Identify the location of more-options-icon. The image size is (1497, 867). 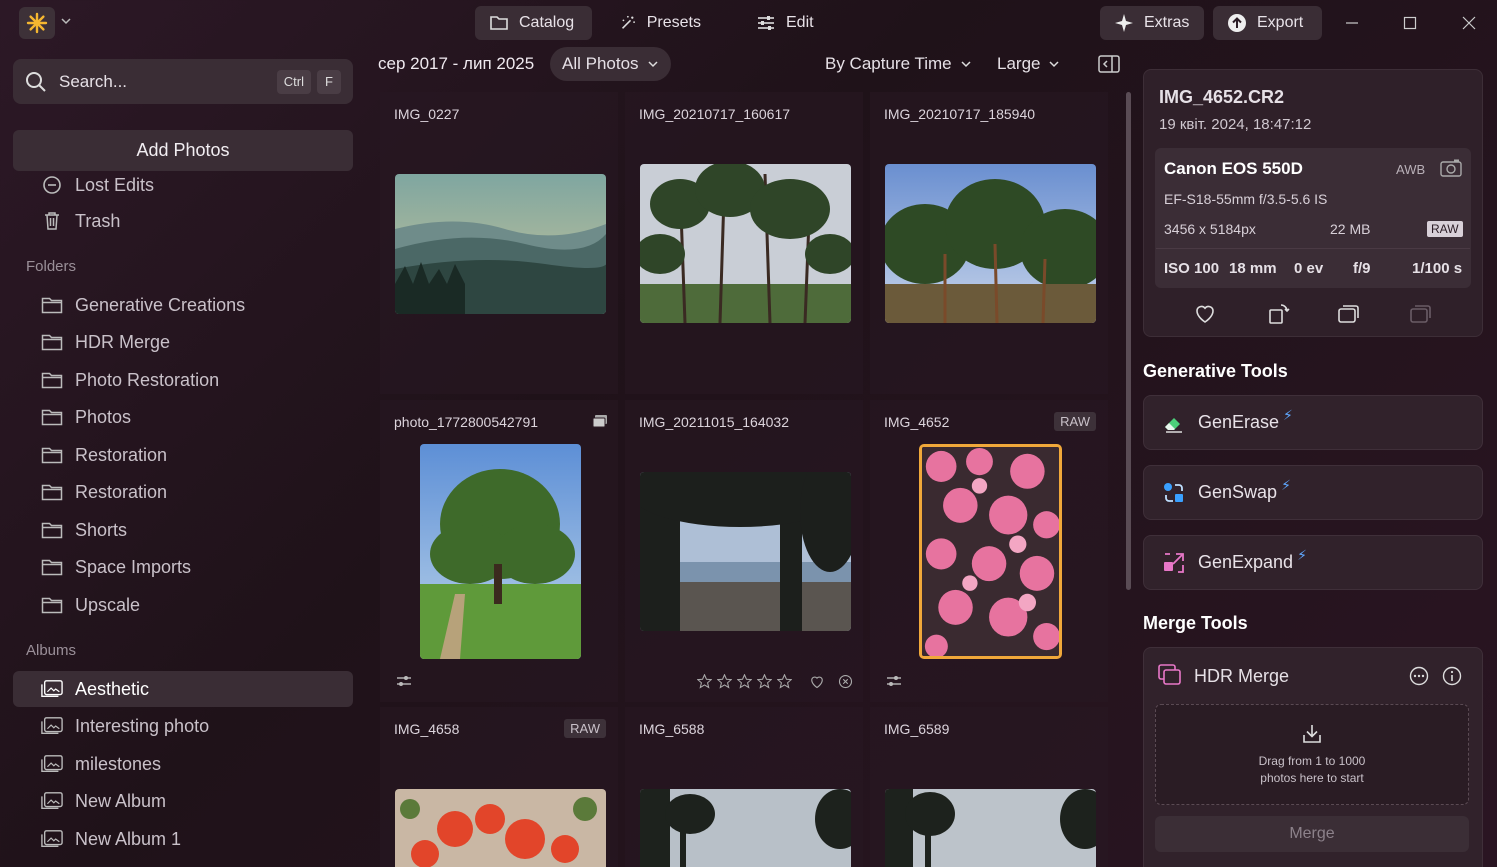
(1419, 676).